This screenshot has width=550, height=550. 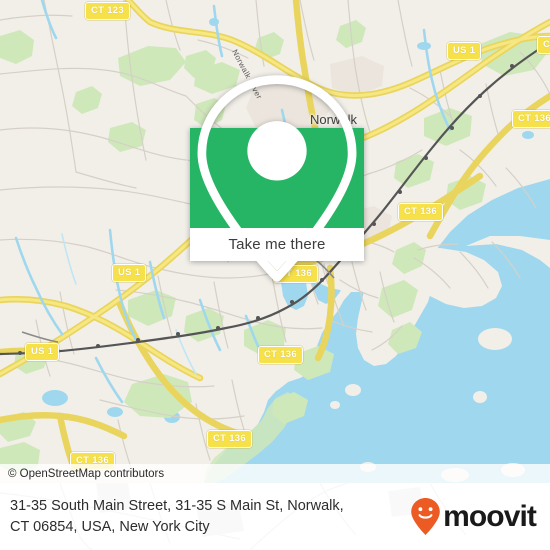 What do you see at coordinates (110, 526) in the screenshot?
I see `address-line-2: CT 06854, USA, New York City` at bounding box center [110, 526].